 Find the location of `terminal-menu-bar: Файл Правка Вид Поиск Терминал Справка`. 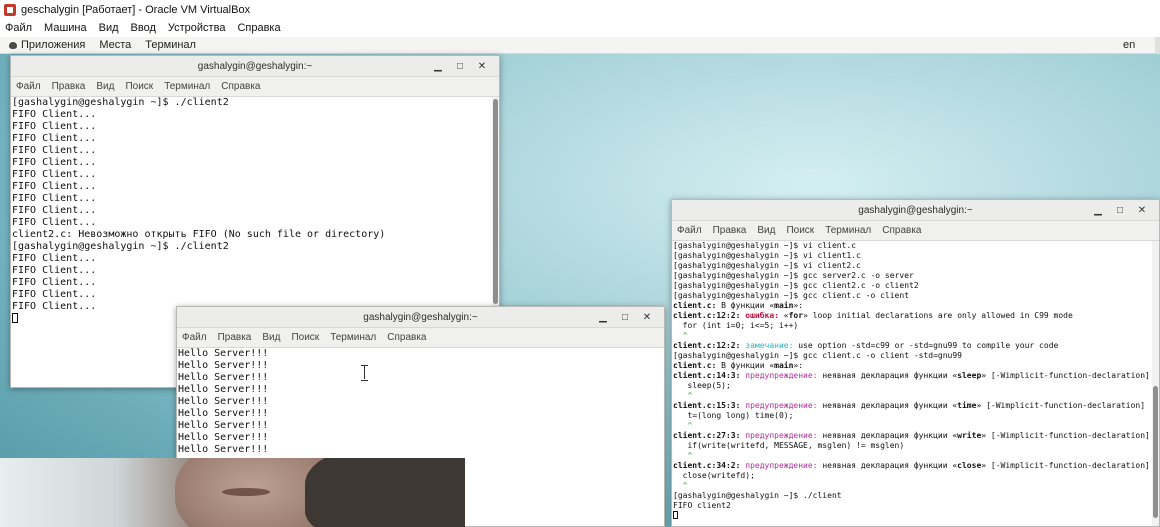

terminal-menu-bar: Файл Правка Вид Поиск Терминал Справка is located at coordinates (255, 87).